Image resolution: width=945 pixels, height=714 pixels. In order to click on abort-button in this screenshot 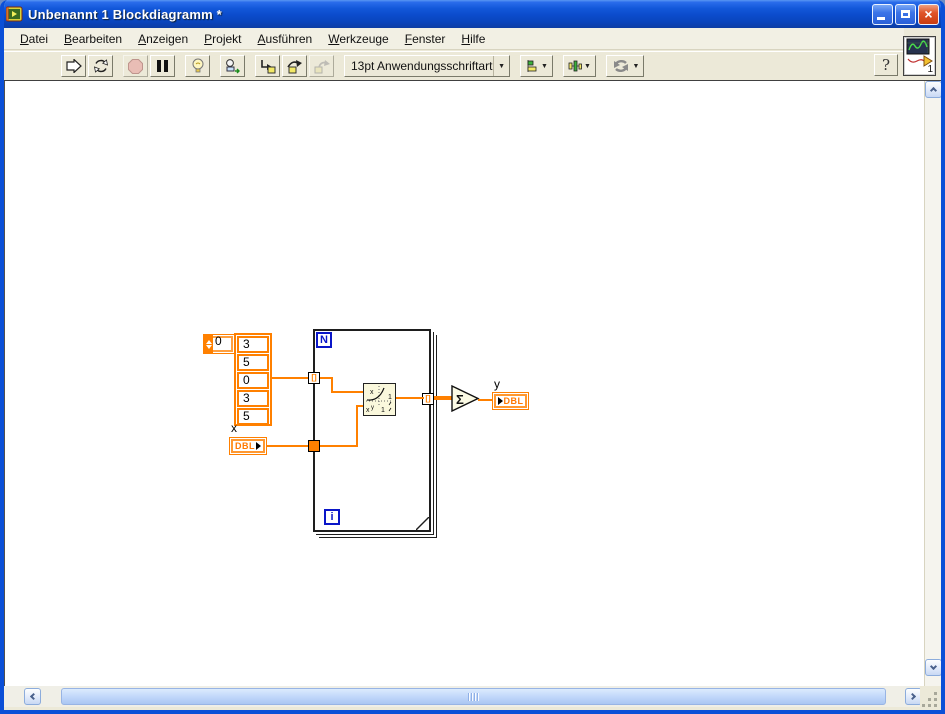, I will do `click(135, 66)`.